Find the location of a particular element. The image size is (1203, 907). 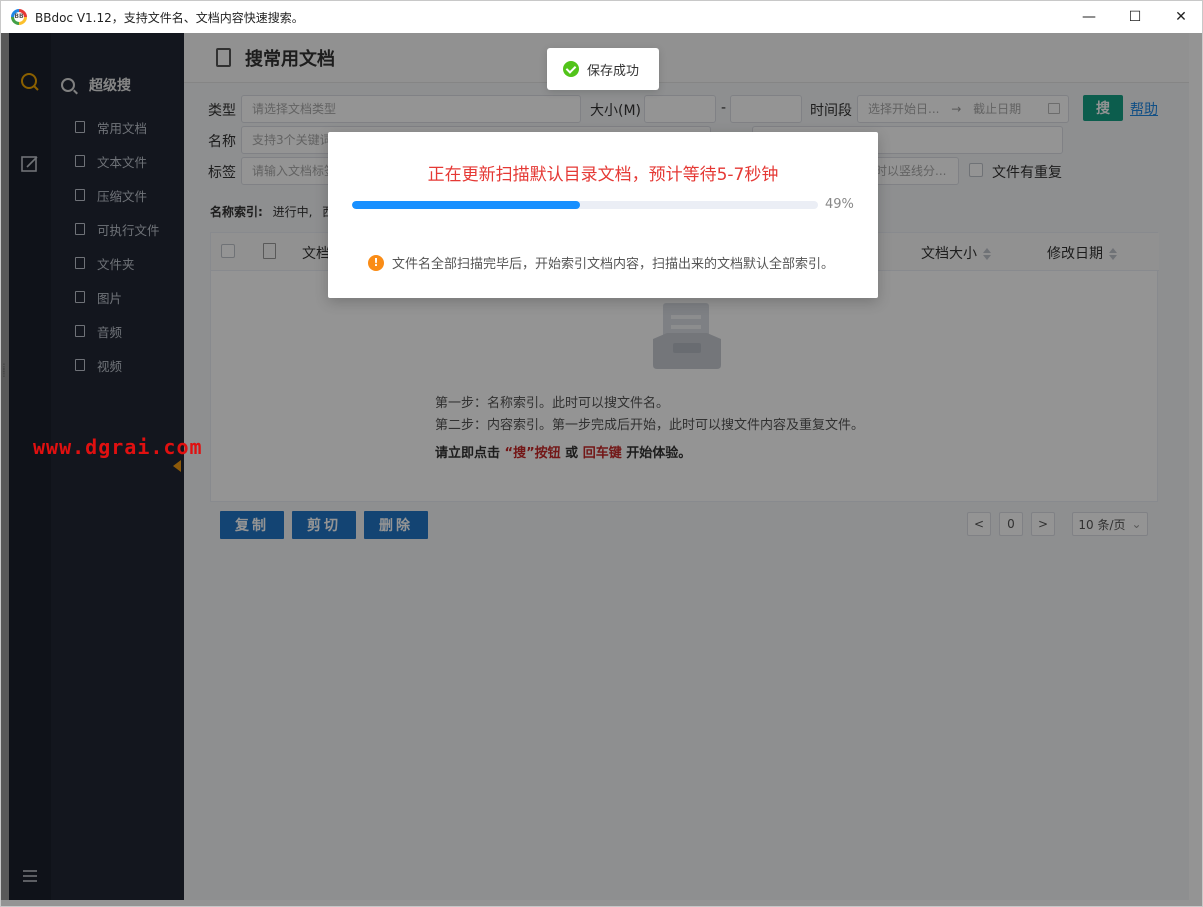

watermark-text: www.dgrai.com is located at coordinates (118, 447).